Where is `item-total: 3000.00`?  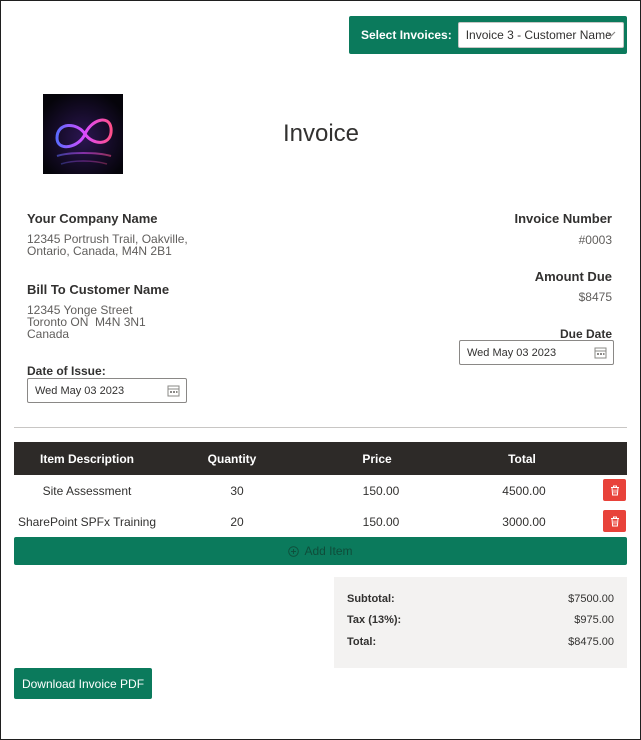 item-total: 3000.00 is located at coordinates (524, 522).